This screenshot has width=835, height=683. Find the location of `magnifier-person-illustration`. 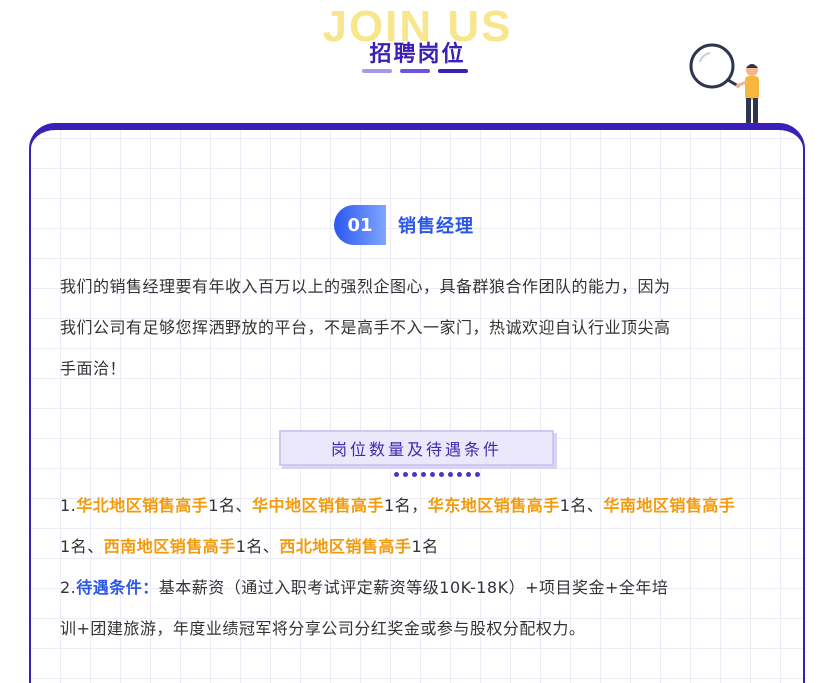

magnifier-person-illustration is located at coordinates (724, 84).